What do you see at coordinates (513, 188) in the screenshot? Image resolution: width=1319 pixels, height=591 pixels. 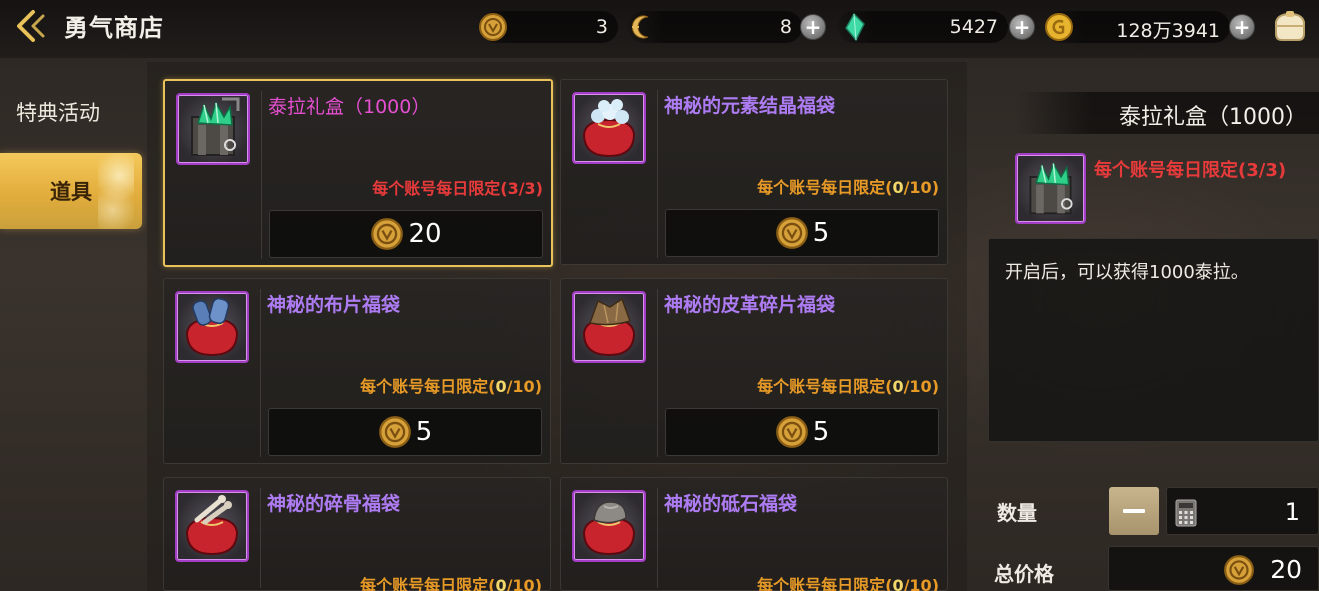 I see `limit-count: 3` at bounding box center [513, 188].